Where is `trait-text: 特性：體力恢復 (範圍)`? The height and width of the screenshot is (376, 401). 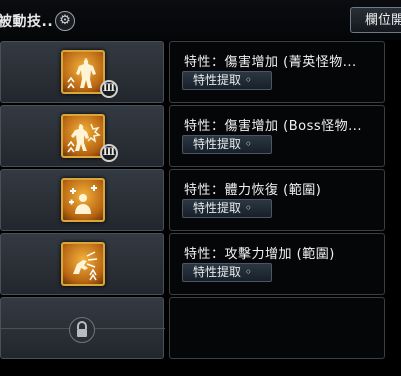 trait-text: 特性：體力恢復 (範圍) is located at coordinates (253, 190).